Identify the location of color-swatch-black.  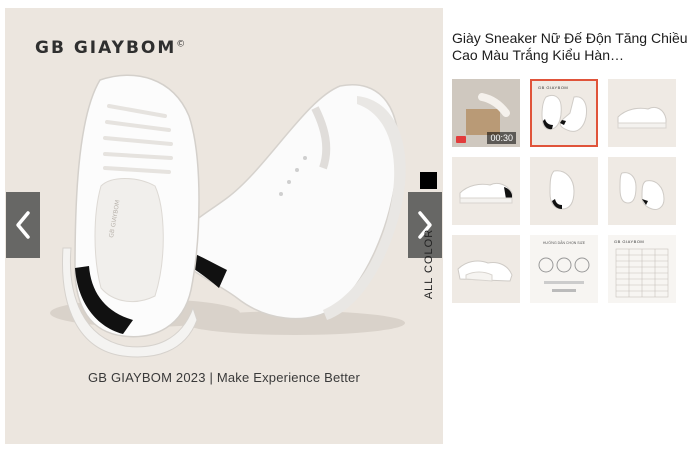
(428, 180).